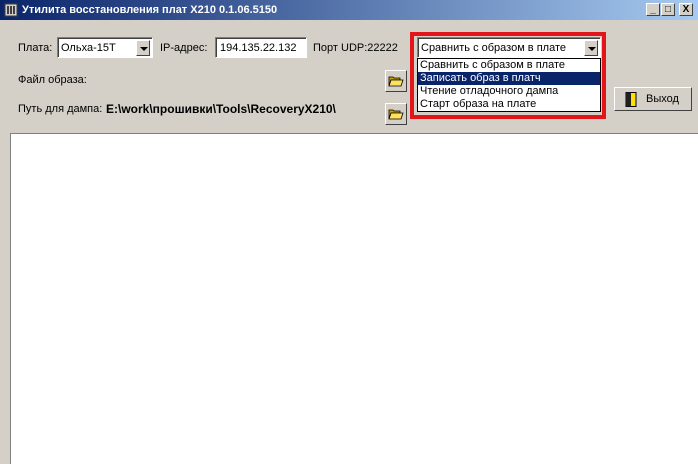 The height and width of the screenshot is (464, 698). Describe the element at coordinates (221, 109) in the screenshot. I see `dump-path-value: E:\work\прошивки\Tools\RecoveryX210\` at that location.